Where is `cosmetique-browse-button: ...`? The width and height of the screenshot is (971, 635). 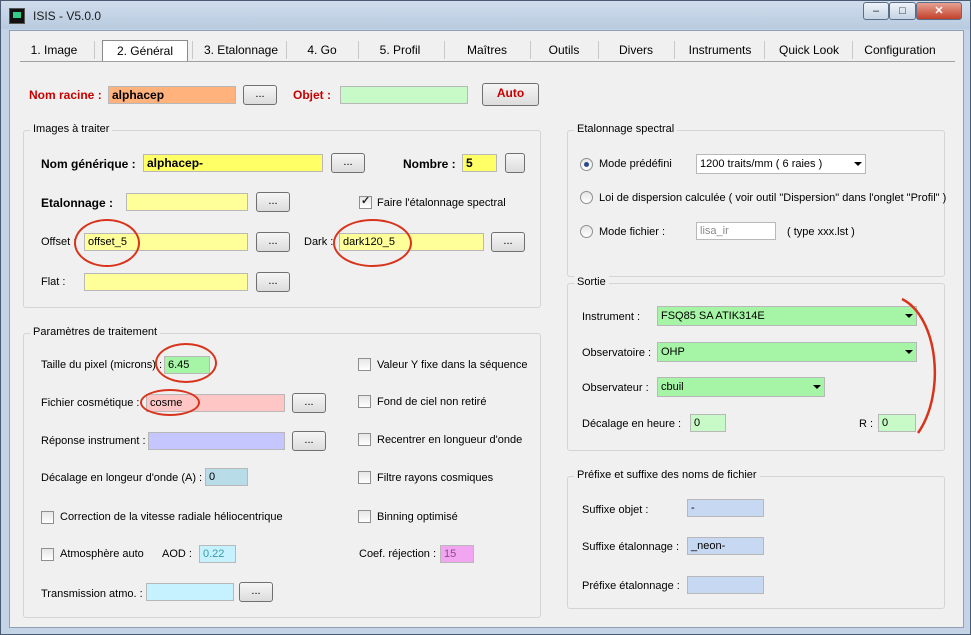 cosmetique-browse-button: ... is located at coordinates (309, 403).